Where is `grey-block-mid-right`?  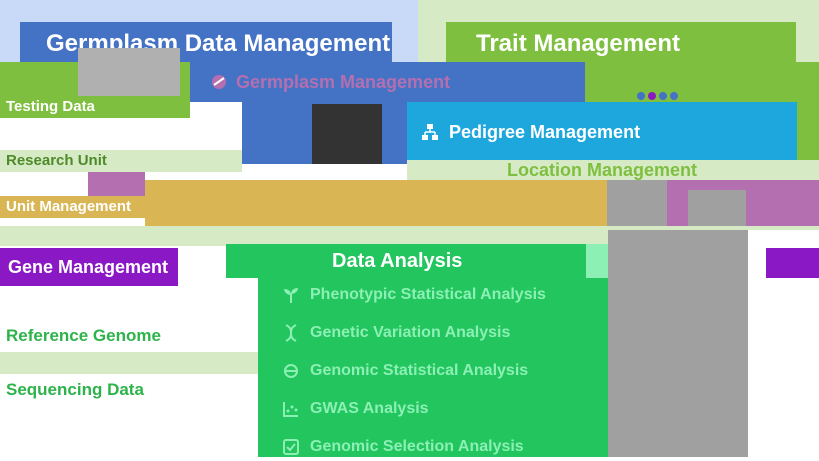
grey-block-mid-right is located at coordinates (717, 210).